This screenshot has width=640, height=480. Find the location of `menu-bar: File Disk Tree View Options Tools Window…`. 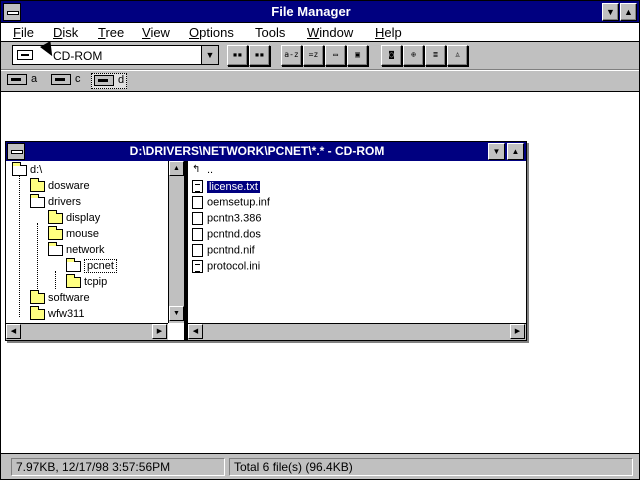

menu-bar: File Disk Tree View Options Tools Window… is located at coordinates (320, 32).